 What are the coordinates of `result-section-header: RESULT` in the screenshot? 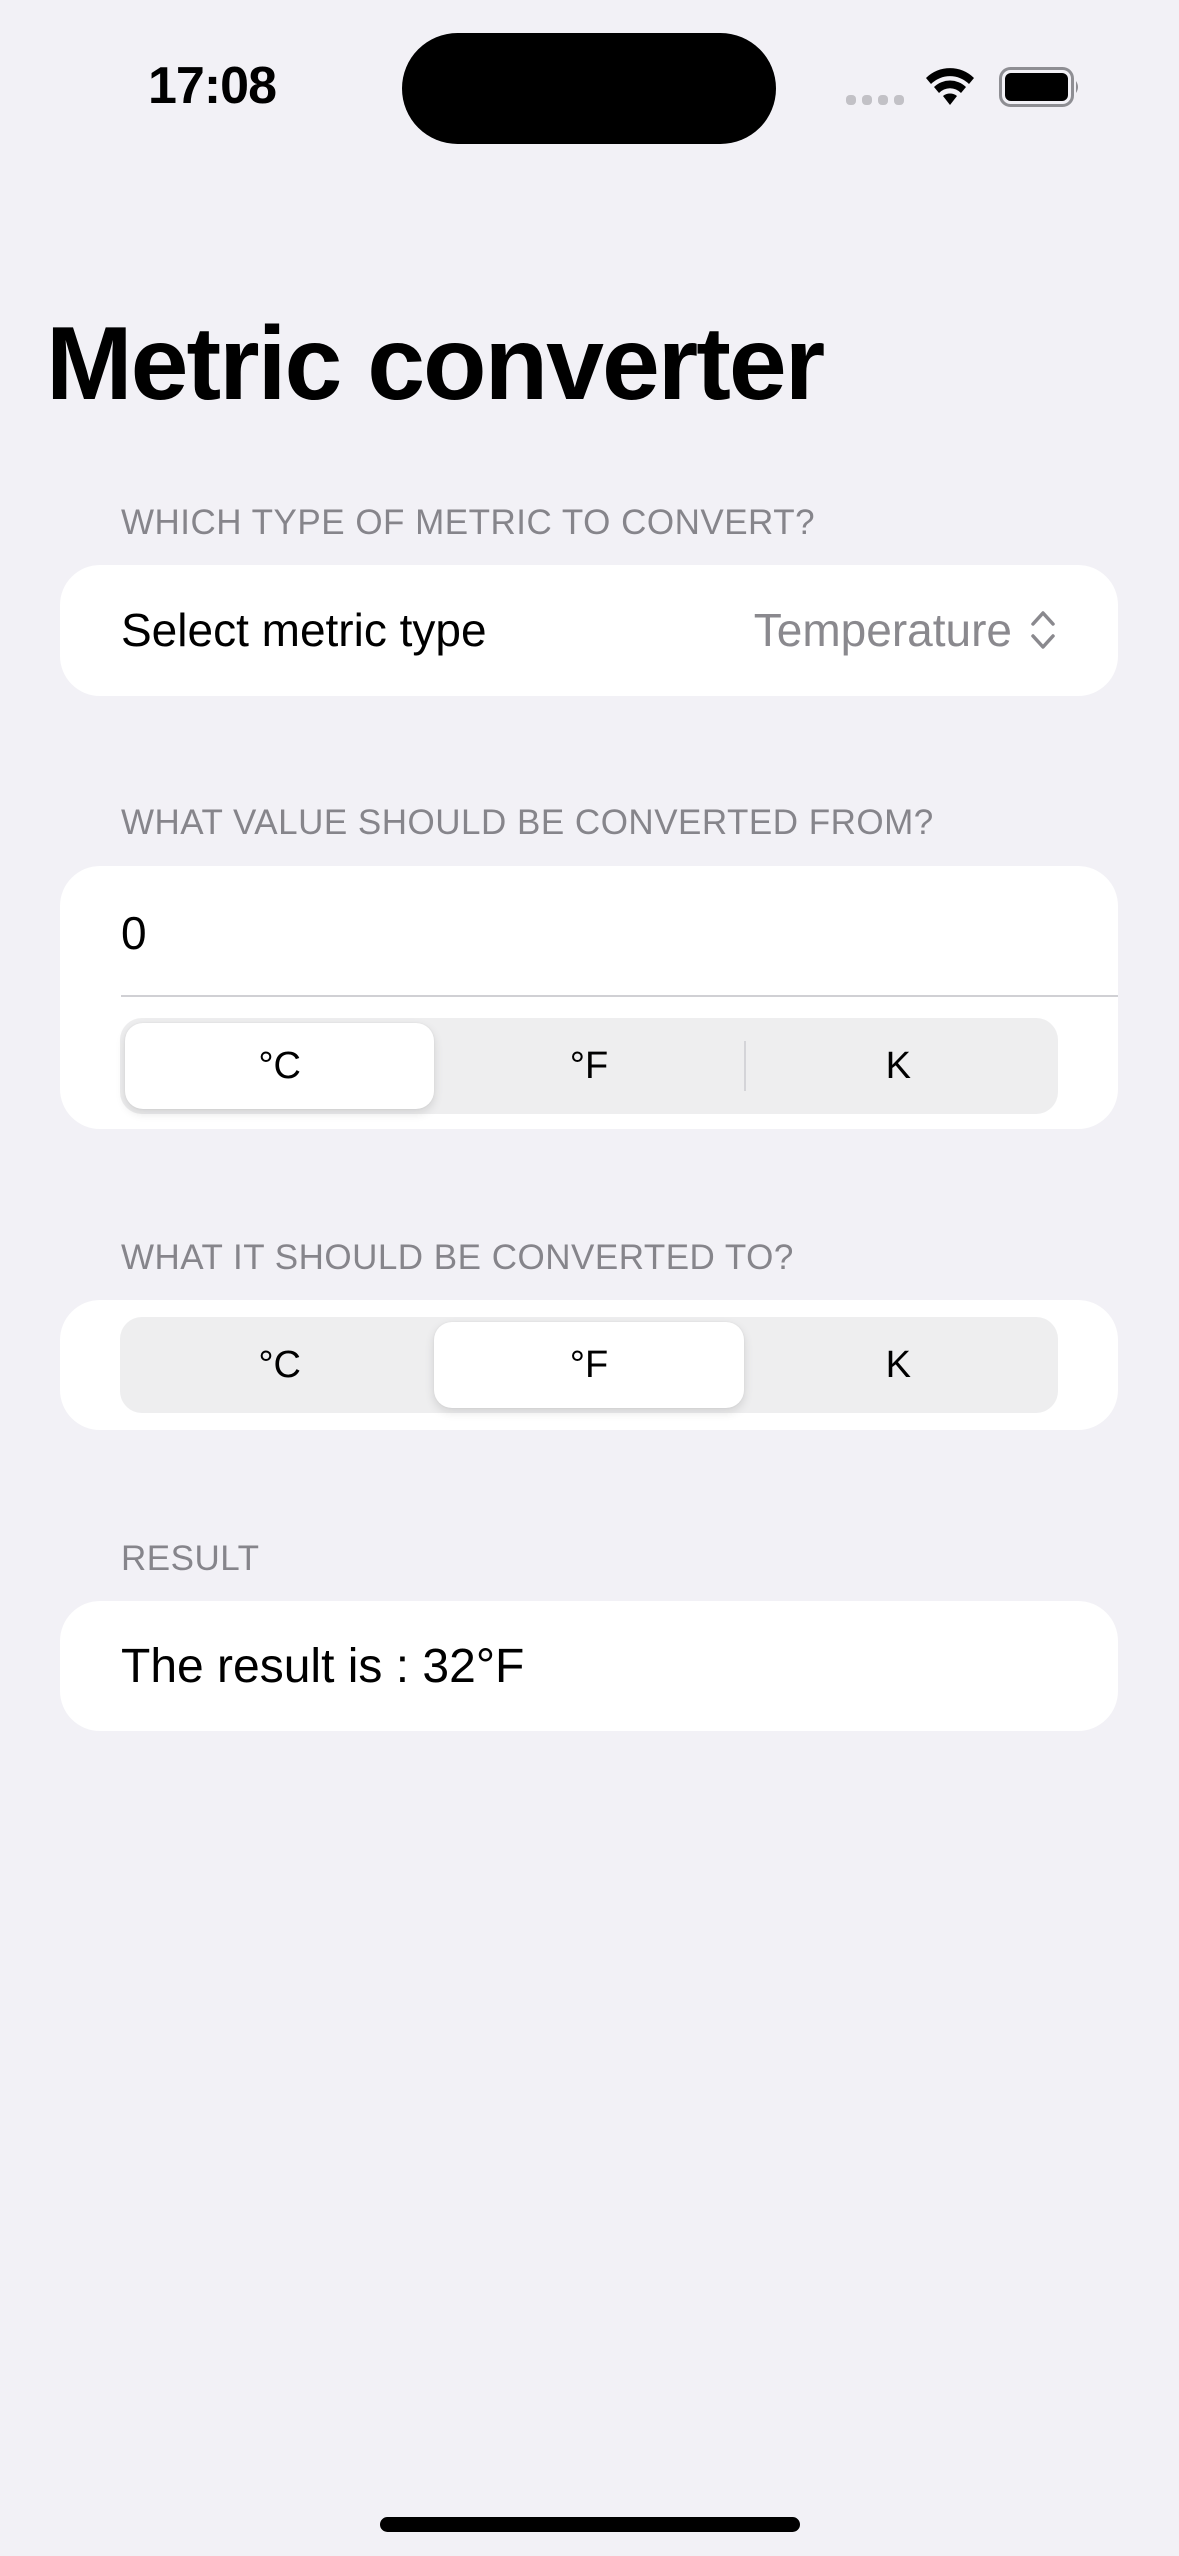 It's located at (190, 1558).